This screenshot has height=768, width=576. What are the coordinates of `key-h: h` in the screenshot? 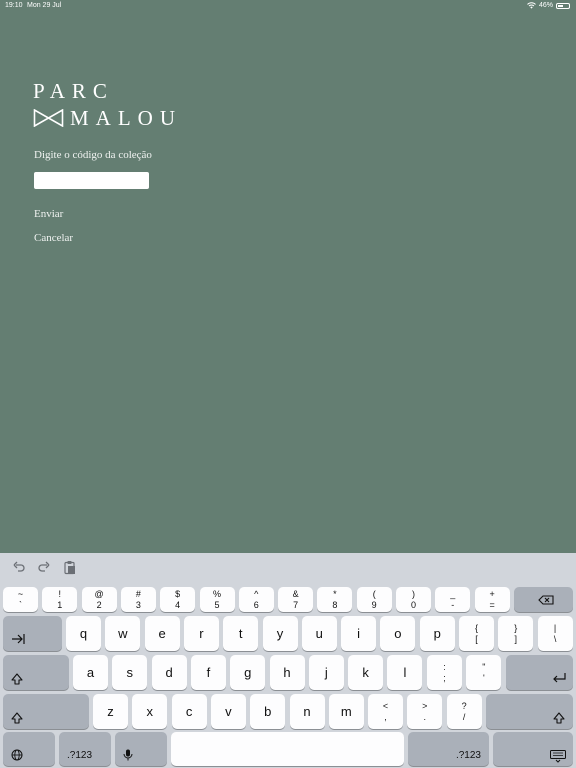 It's located at (287, 672).